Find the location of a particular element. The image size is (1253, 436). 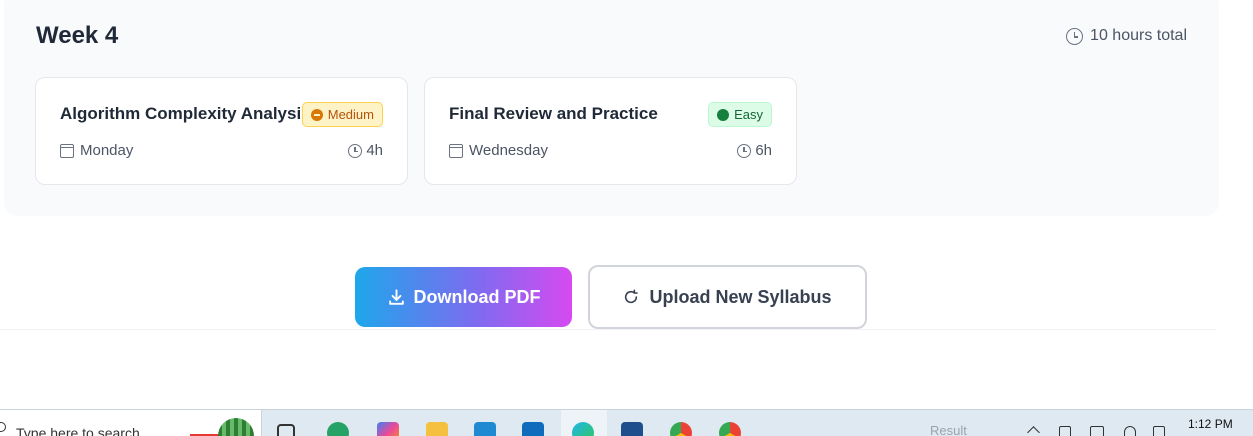

session-day-label: Monday is located at coordinates (107, 150).